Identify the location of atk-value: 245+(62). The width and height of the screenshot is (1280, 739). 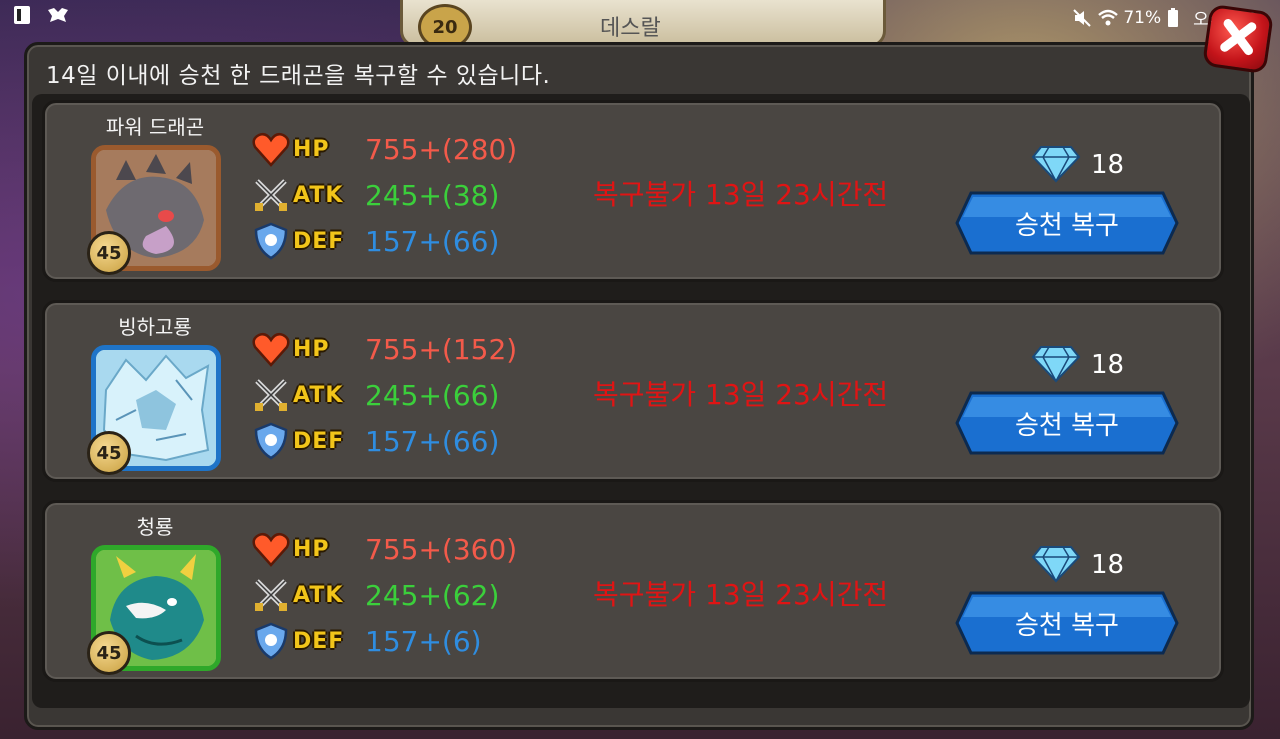
(432, 595).